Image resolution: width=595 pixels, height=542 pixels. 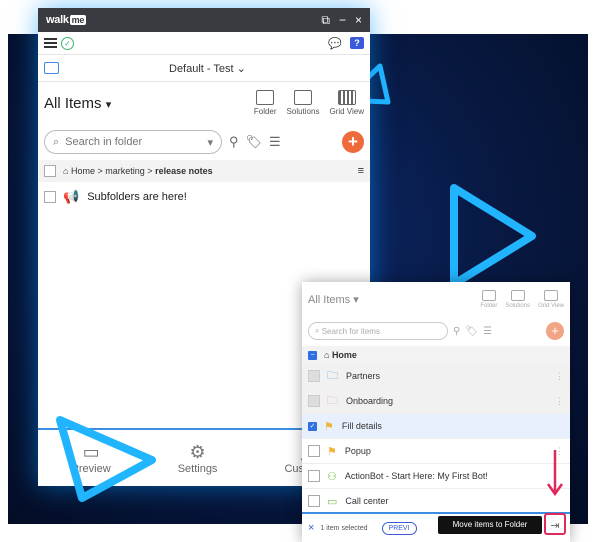 What do you see at coordinates (207, 68) in the screenshot?
I see `environment-selector: Default - Test ⌄` at bounding box center [207, 68].